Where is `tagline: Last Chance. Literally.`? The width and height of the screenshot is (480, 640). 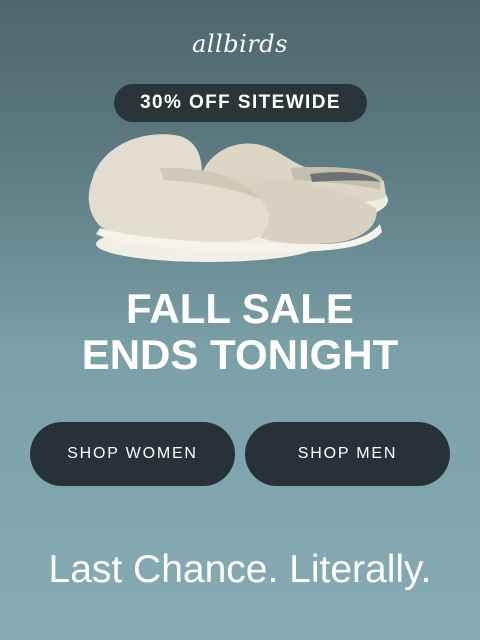
tagline: Last Chance. Literally. is located at coordinates (240, 569).